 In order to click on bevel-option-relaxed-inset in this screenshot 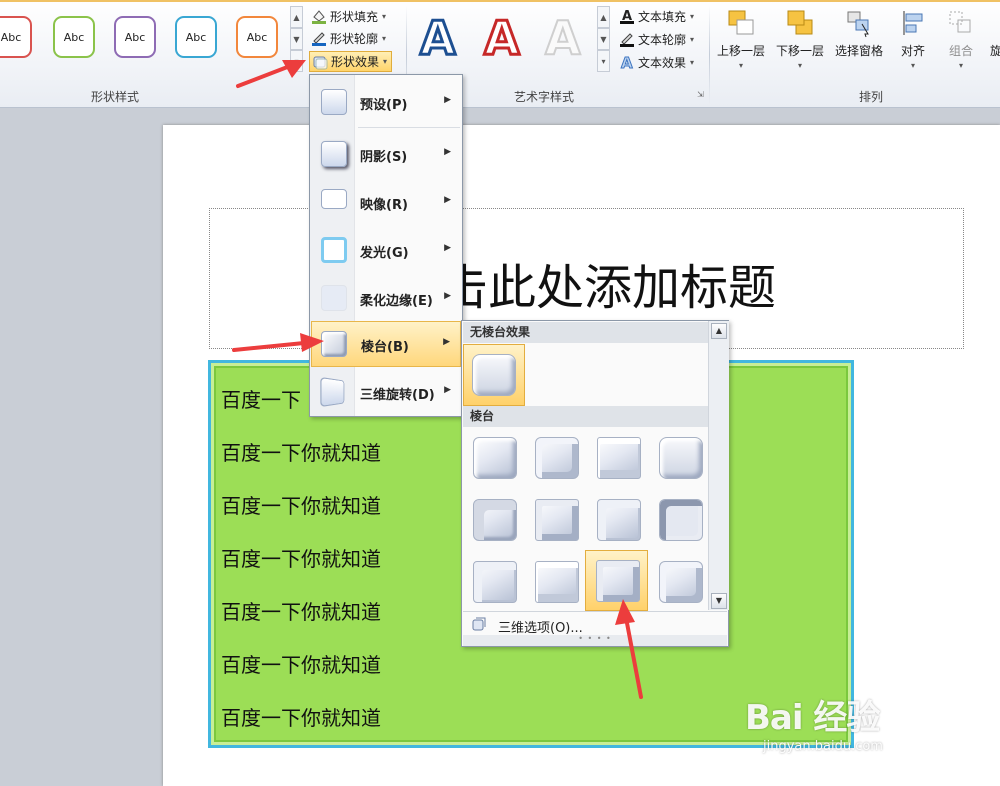, I will do `click(557, 458)`.